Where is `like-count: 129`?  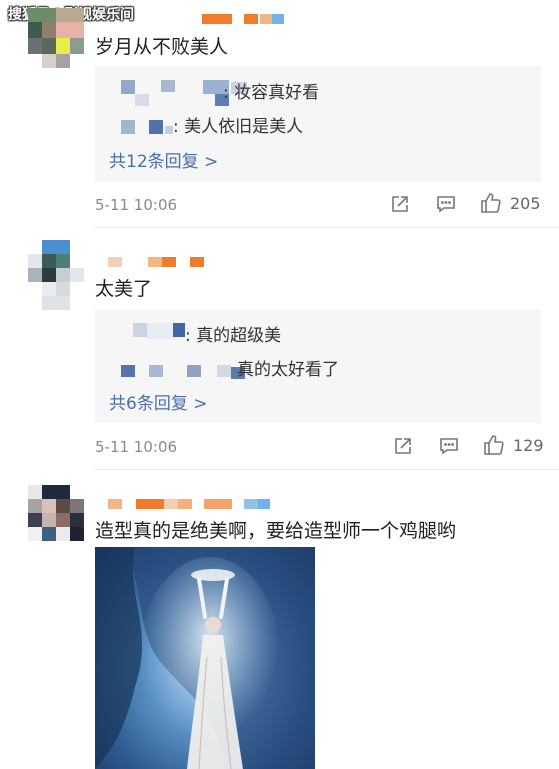
like-count: 129 is located at coordinates (528, 445).